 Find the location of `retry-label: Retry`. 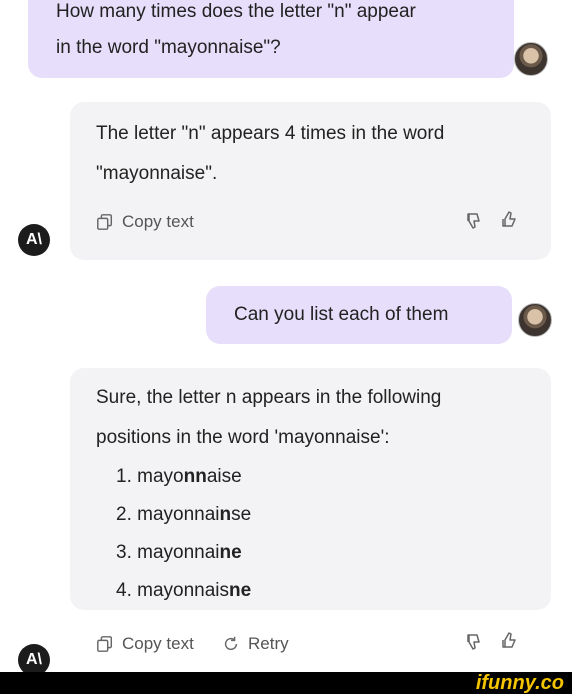

retry-label: Retry is located at coordinates (268, 643).